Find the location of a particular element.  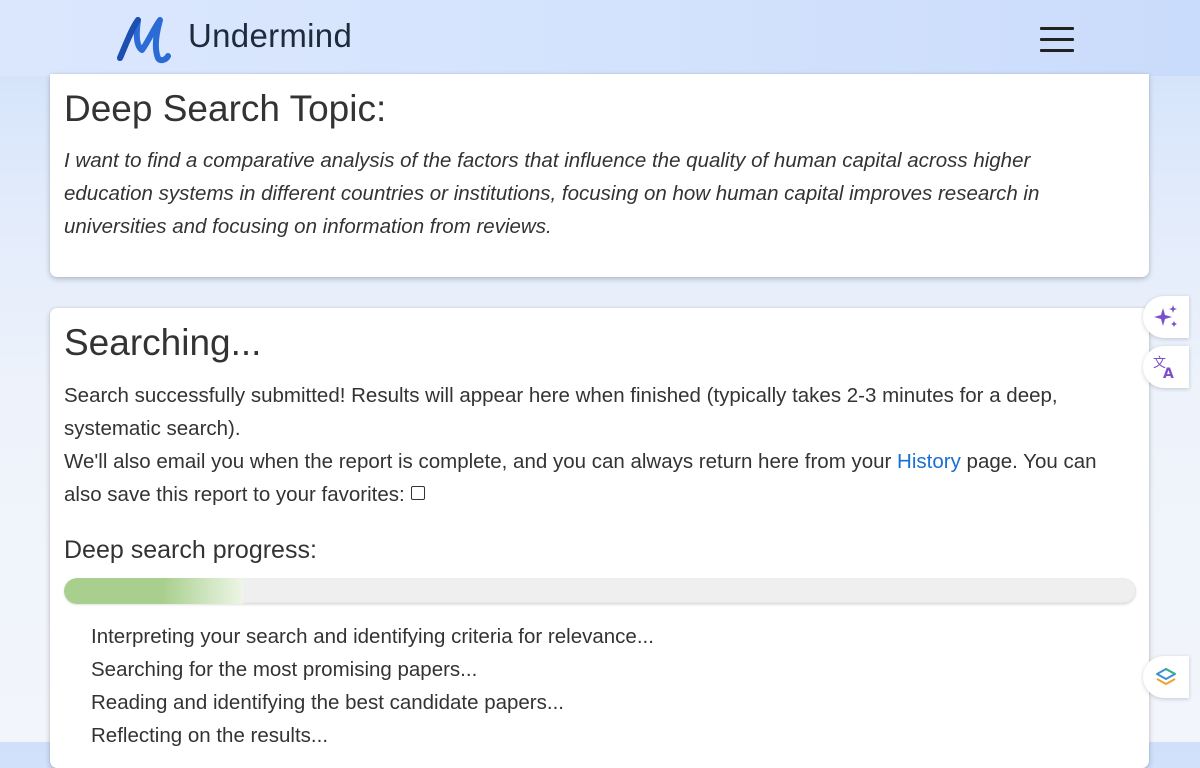

layers-button is located at coordinates (1166, 677).